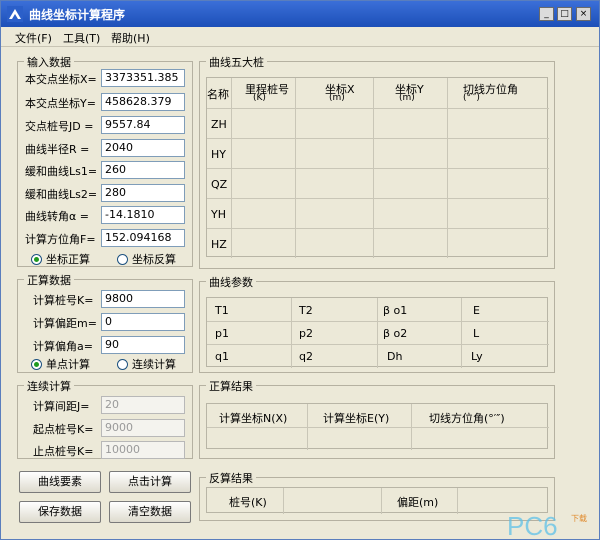  Describe the element at coordinates (222, 310) in the screenshot. I see `param-t1: T1` at that location.